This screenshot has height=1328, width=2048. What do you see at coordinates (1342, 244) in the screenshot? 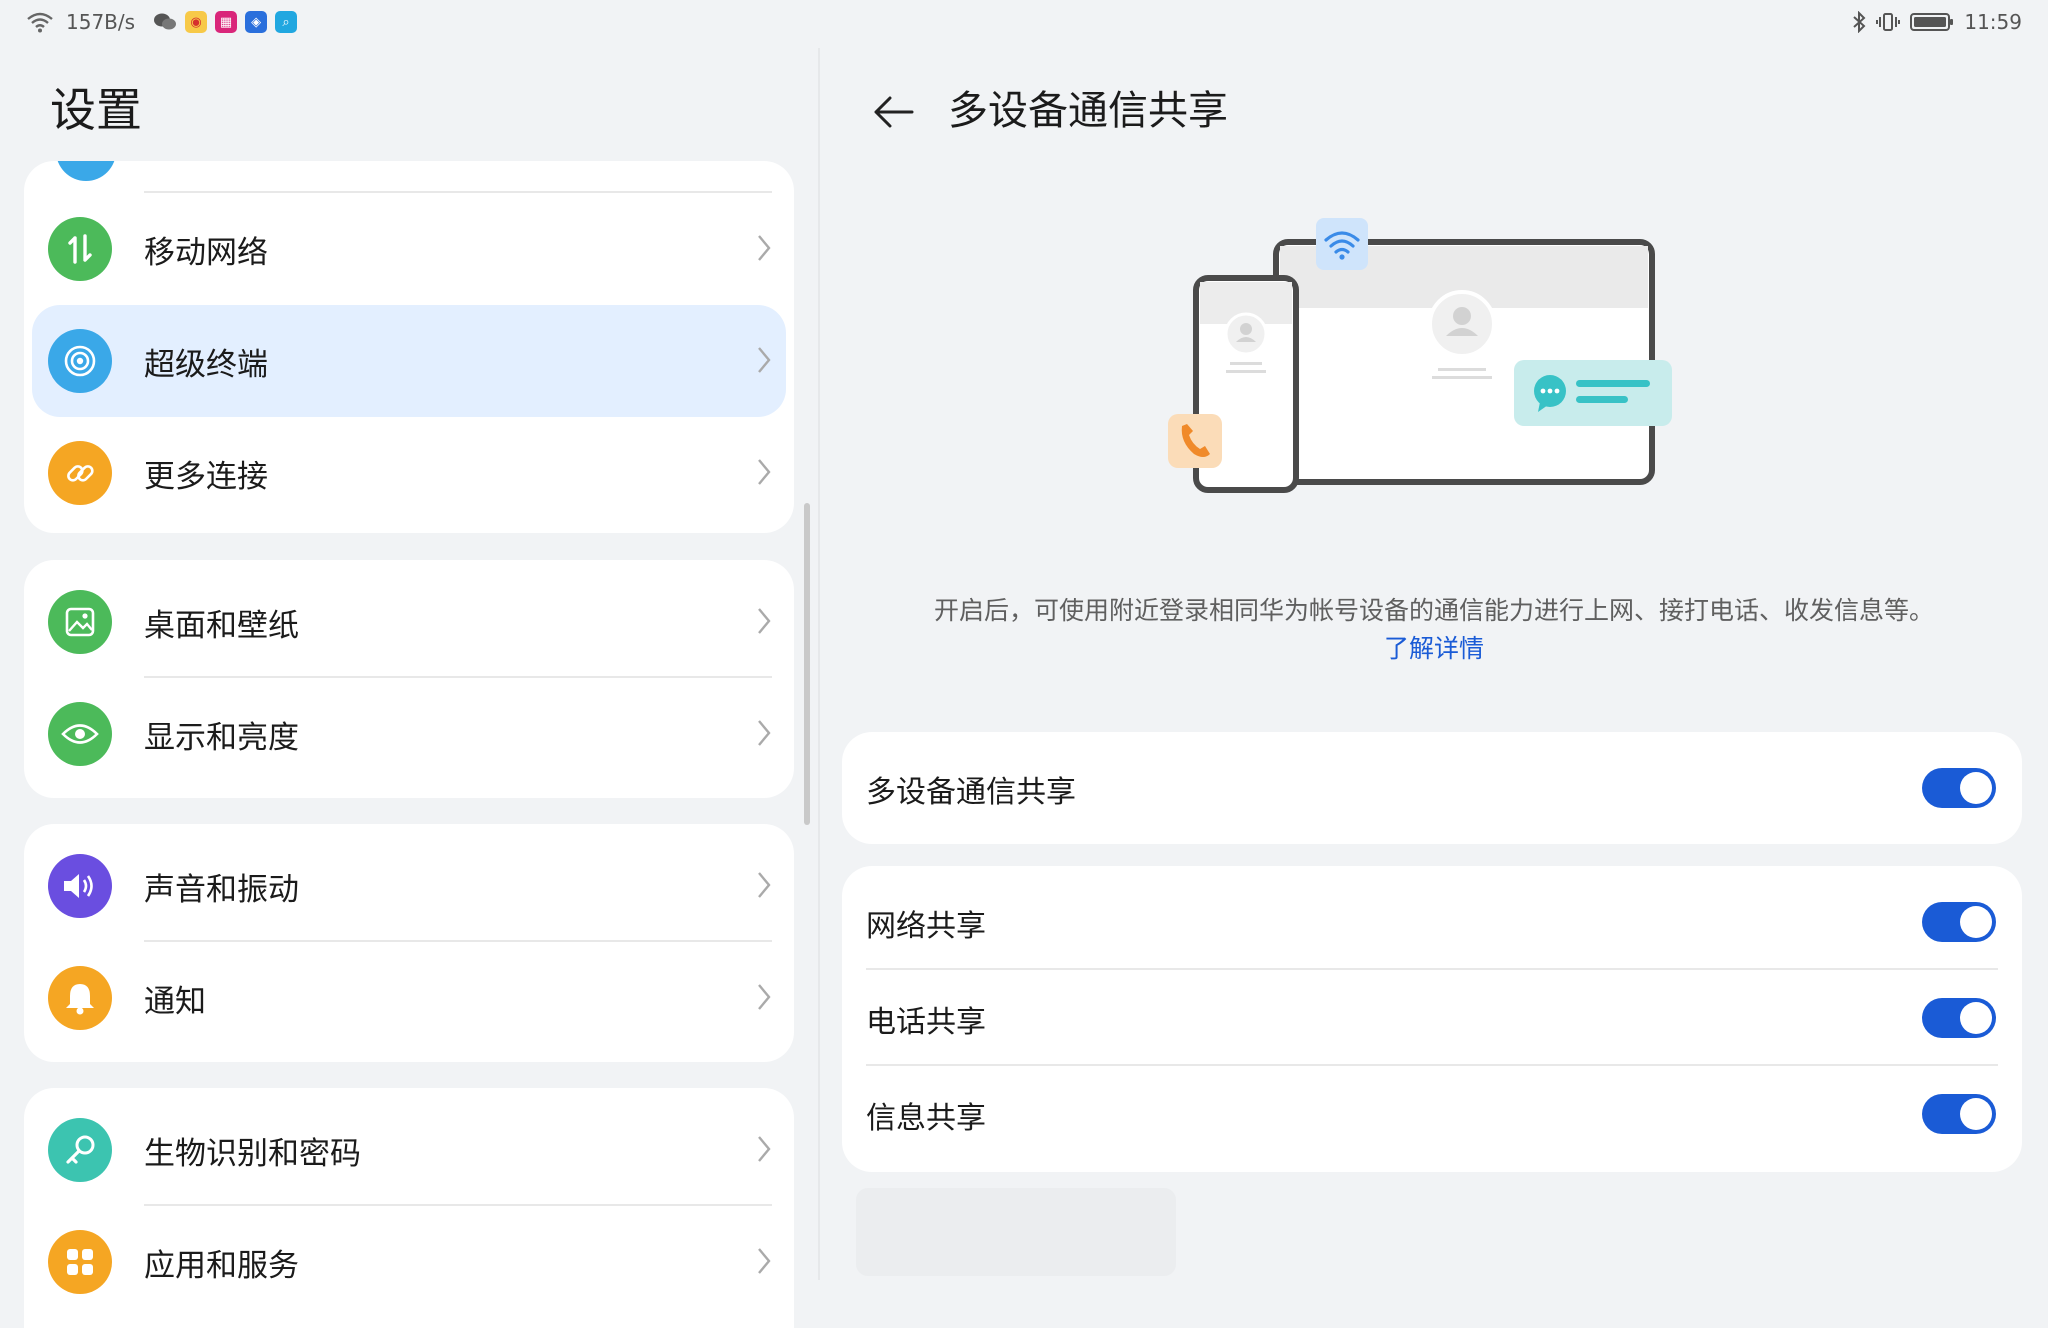
I see `wifi-badge-icon` at bounding box center [1342, 244].